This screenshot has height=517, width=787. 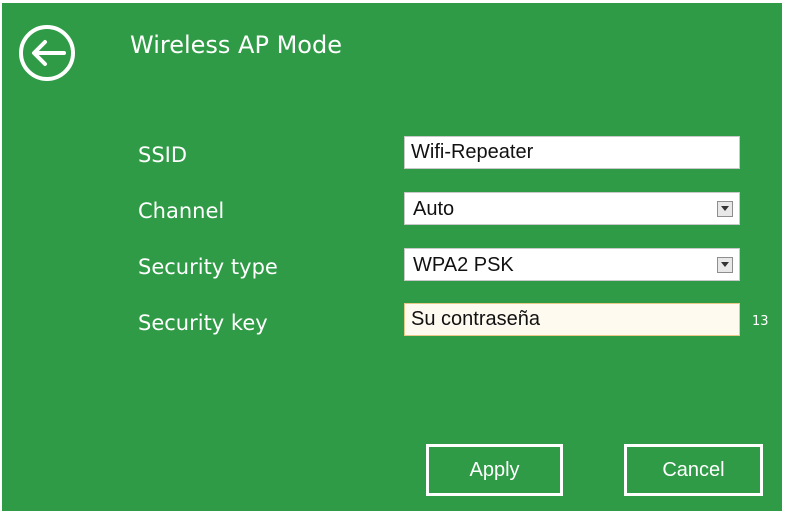 I want to click on back-button, so click(x=49, y=55).